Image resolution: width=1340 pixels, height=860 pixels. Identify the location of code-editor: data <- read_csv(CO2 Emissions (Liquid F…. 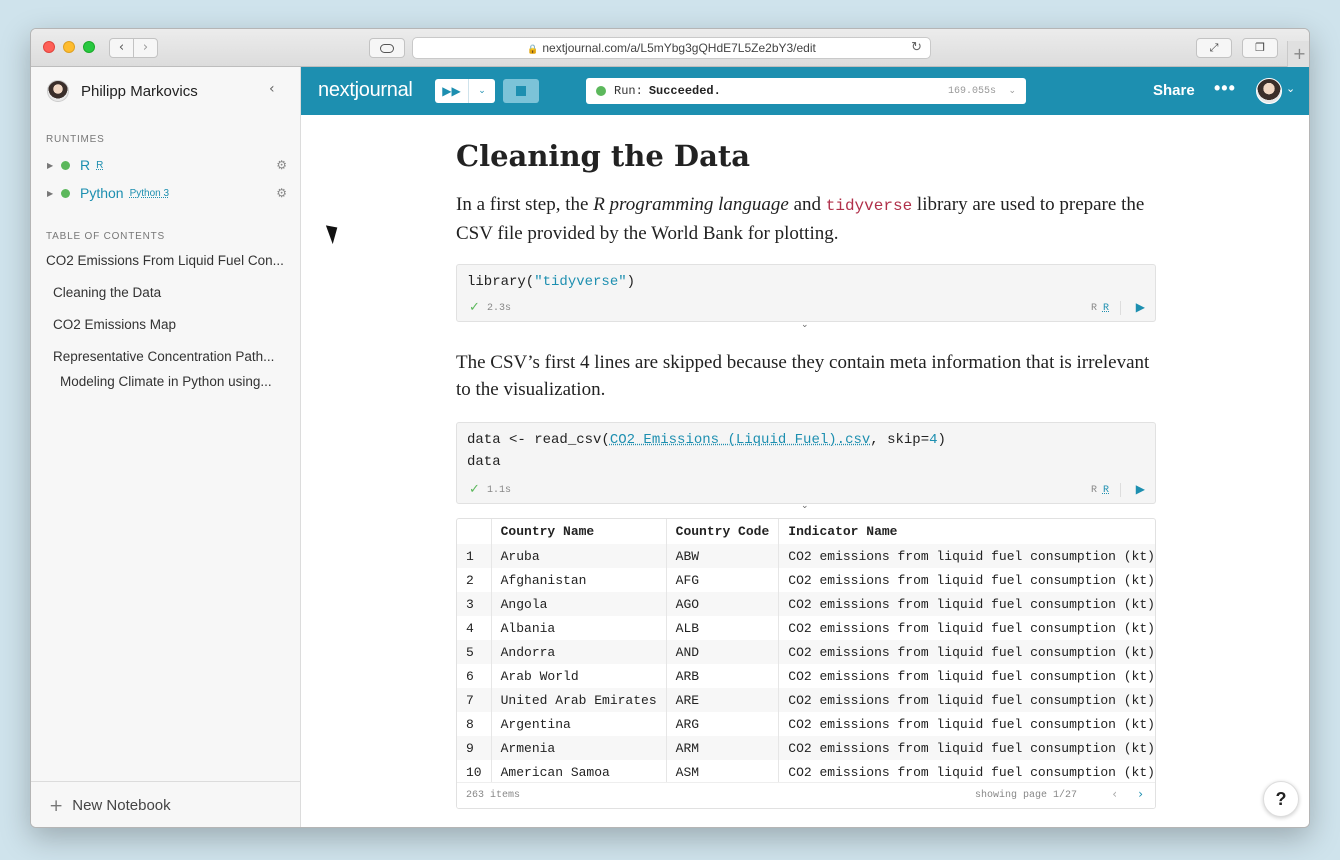
(806, 448).